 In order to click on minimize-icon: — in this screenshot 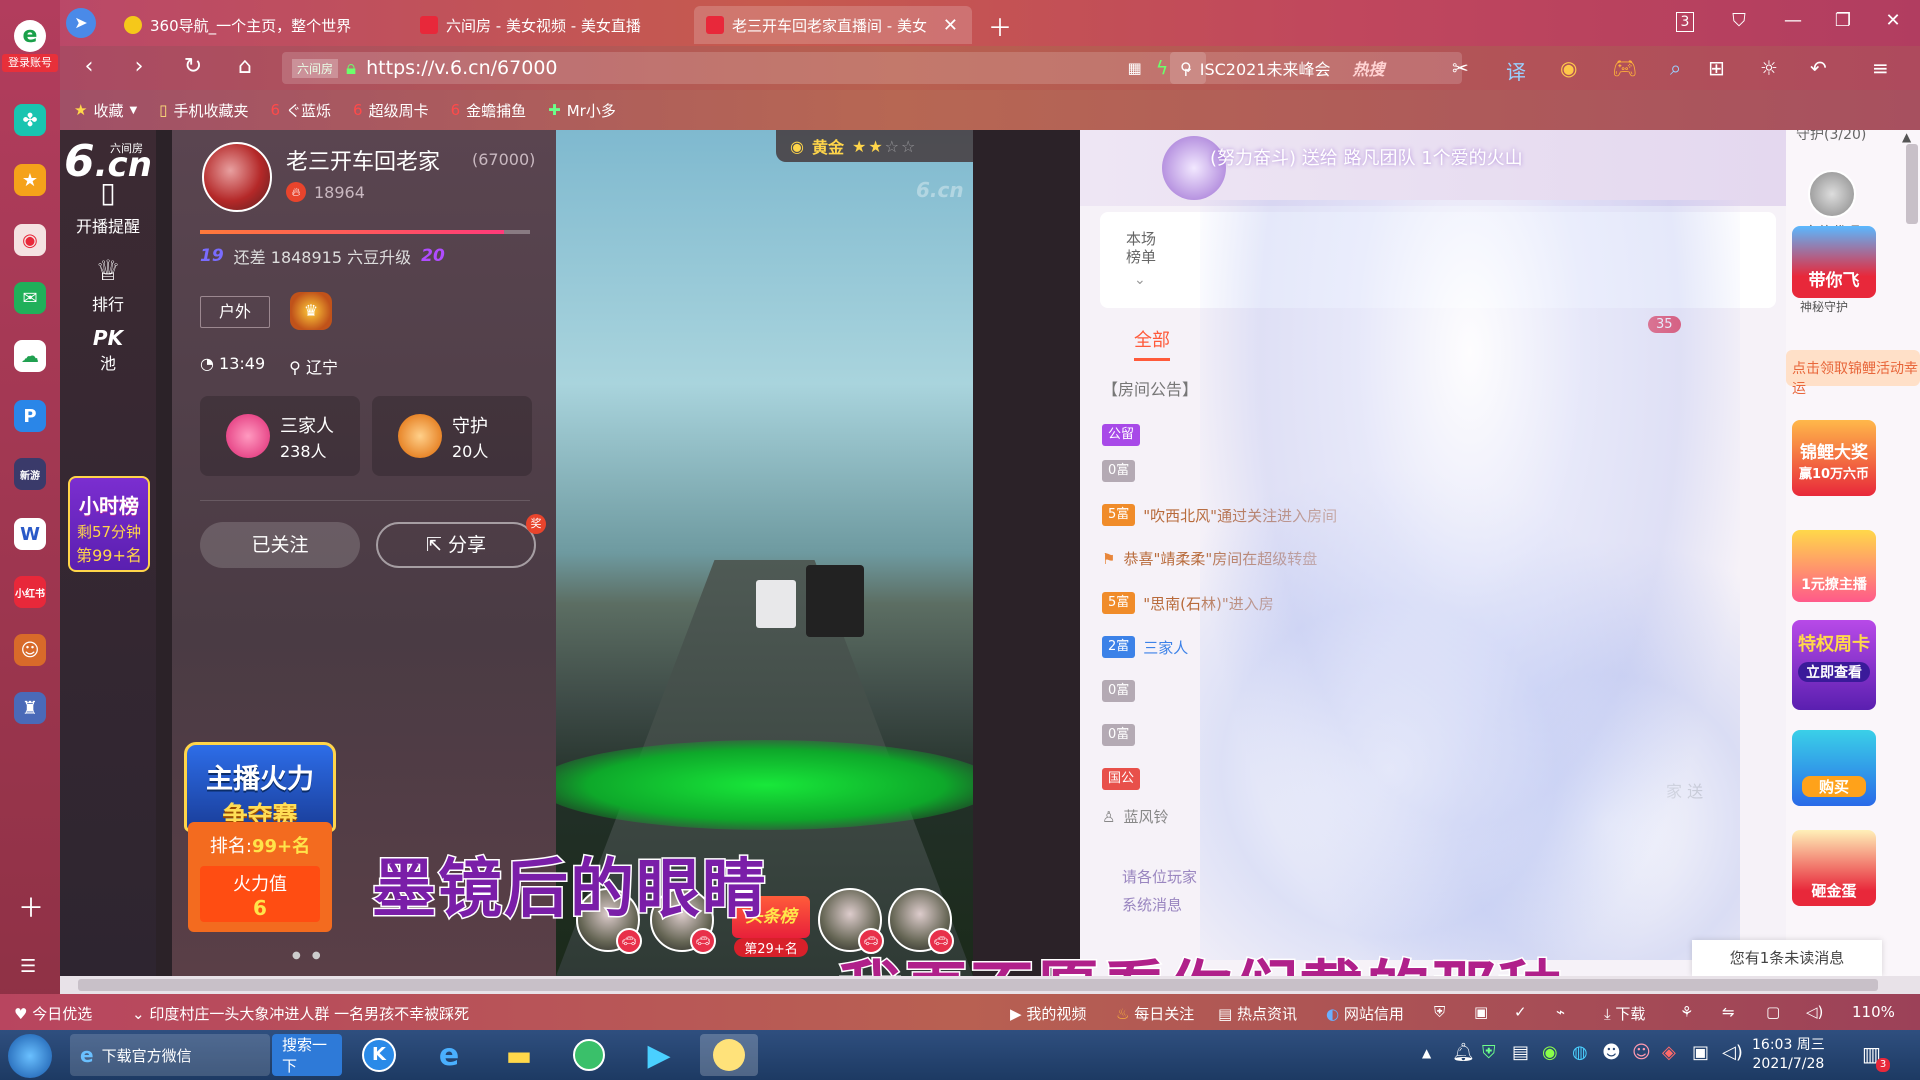, I will do `click(1793, 20)`.